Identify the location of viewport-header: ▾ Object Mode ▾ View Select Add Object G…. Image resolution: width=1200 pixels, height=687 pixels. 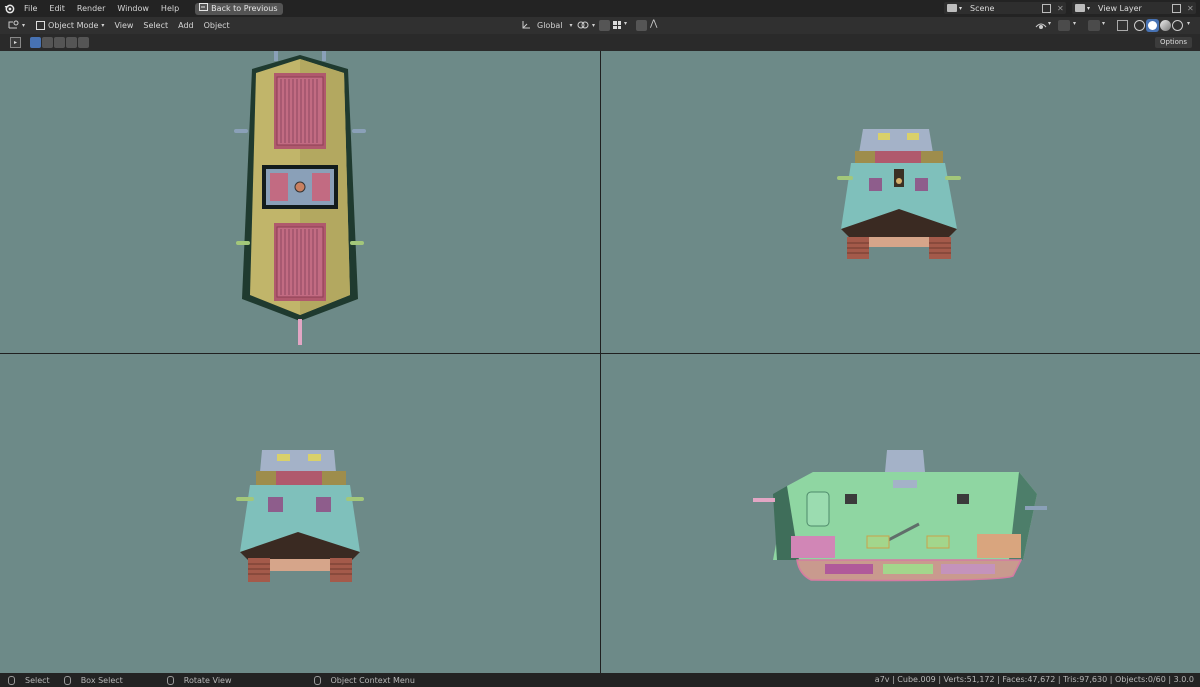
(600, 25).